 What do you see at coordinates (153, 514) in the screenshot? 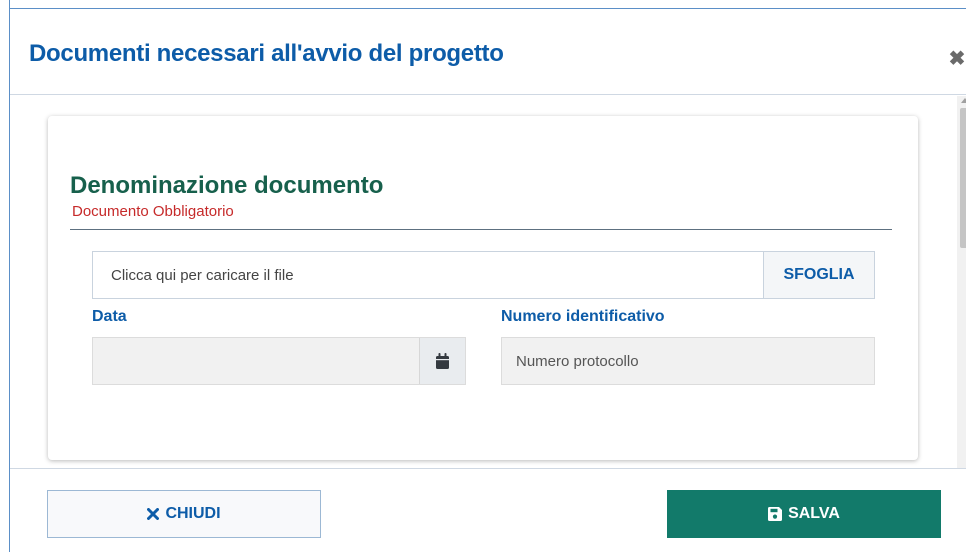
I see `times-icon` at bounding box center [153, 514].